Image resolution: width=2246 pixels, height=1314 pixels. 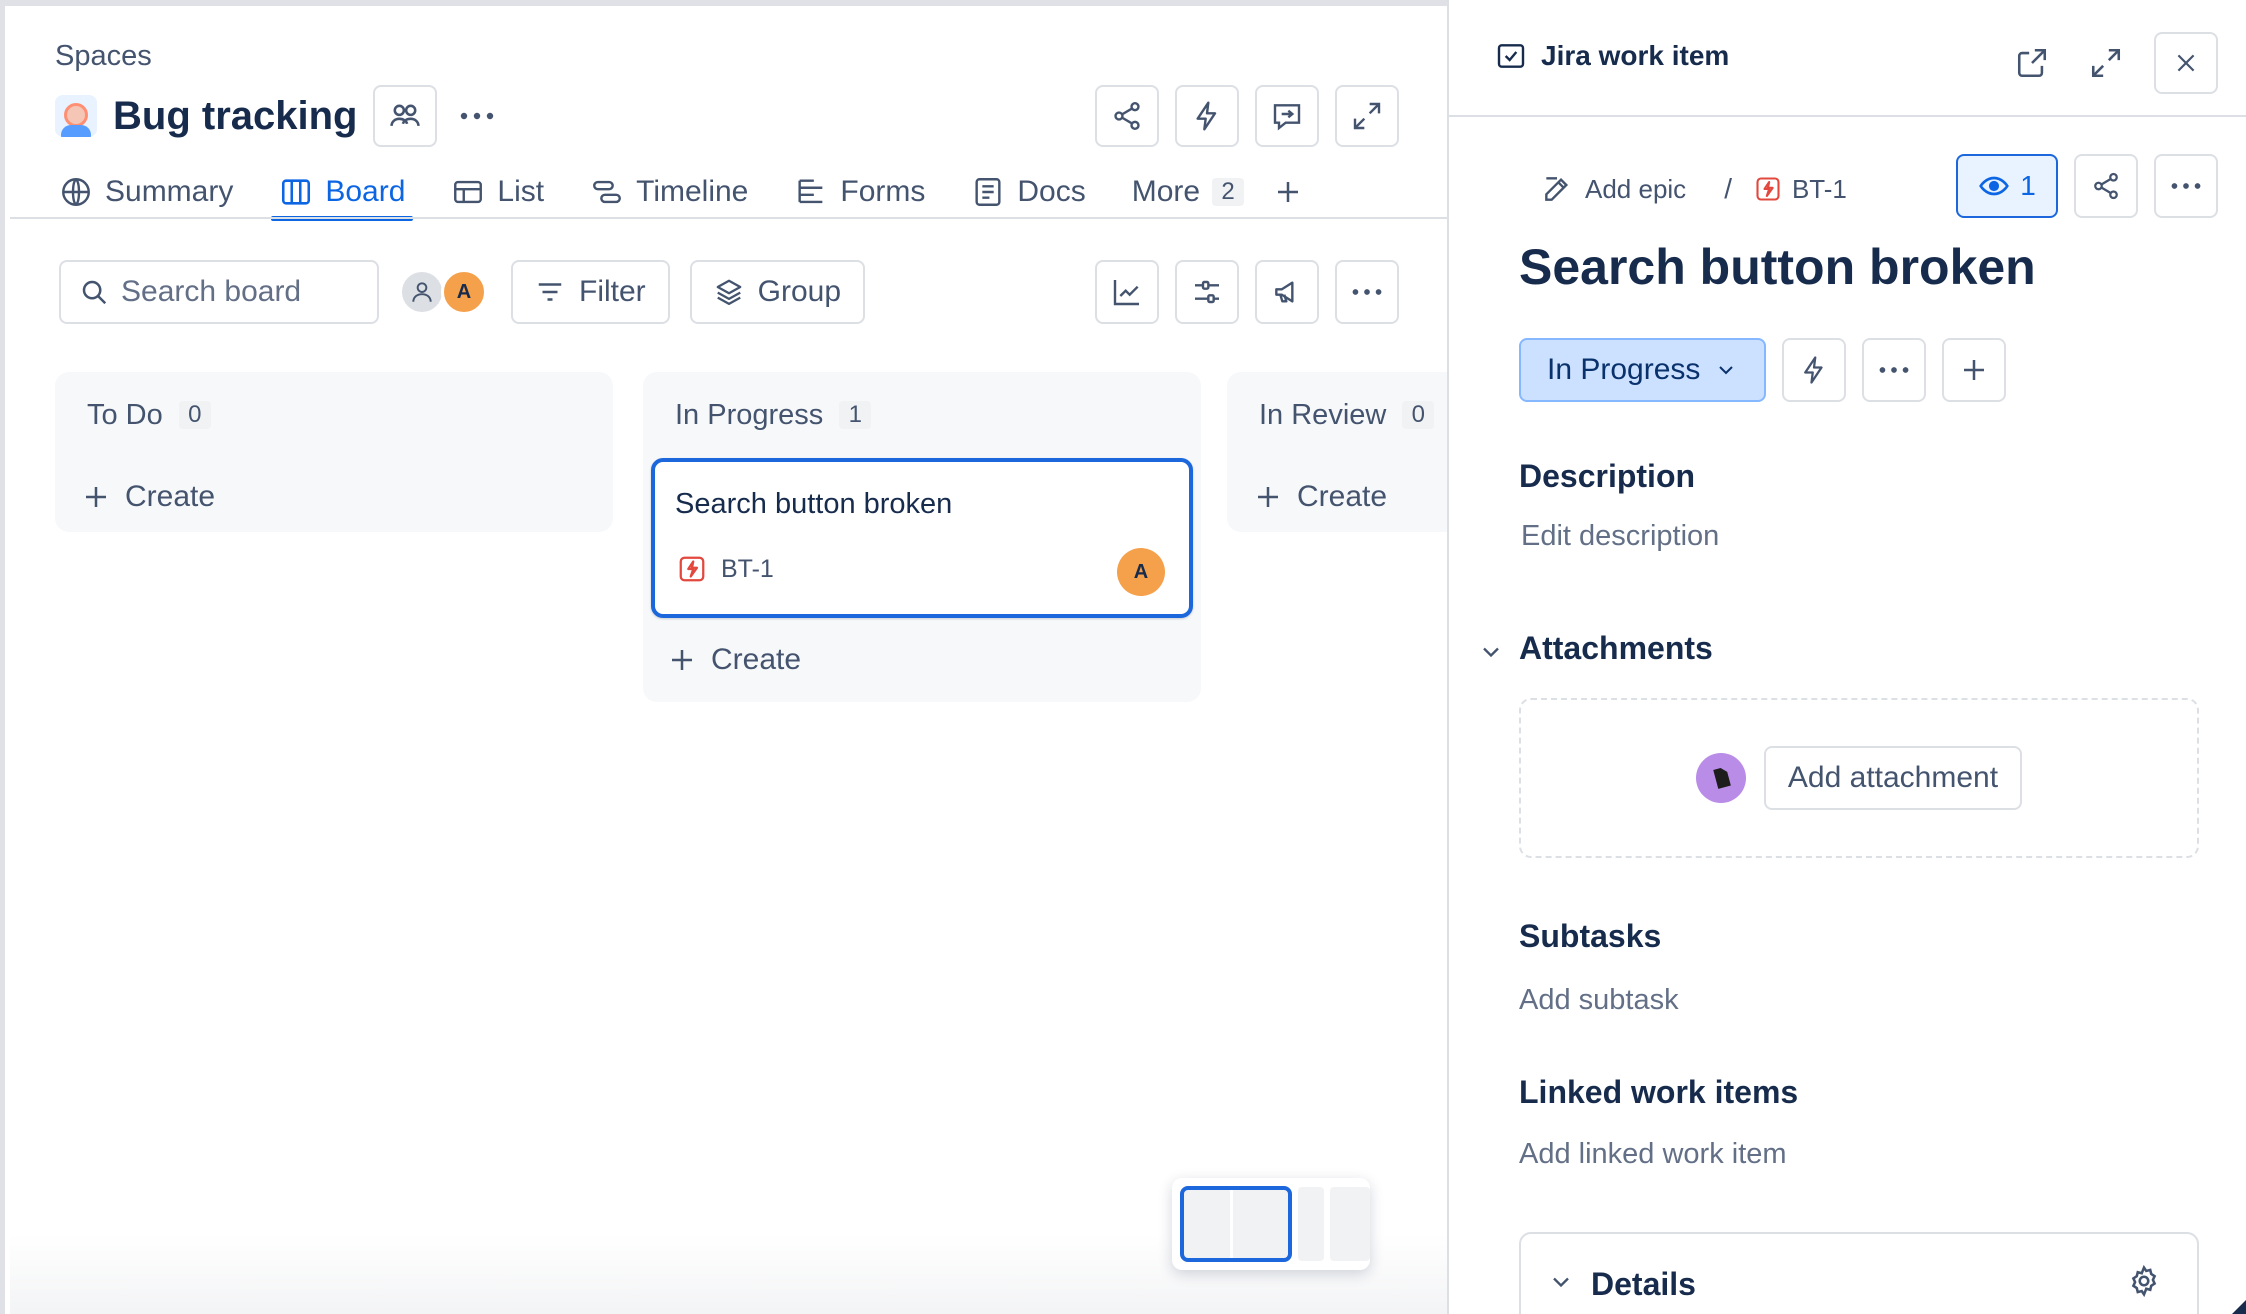 I want to click on work-item-title: Search button broken, so click(x=1777, y=267).